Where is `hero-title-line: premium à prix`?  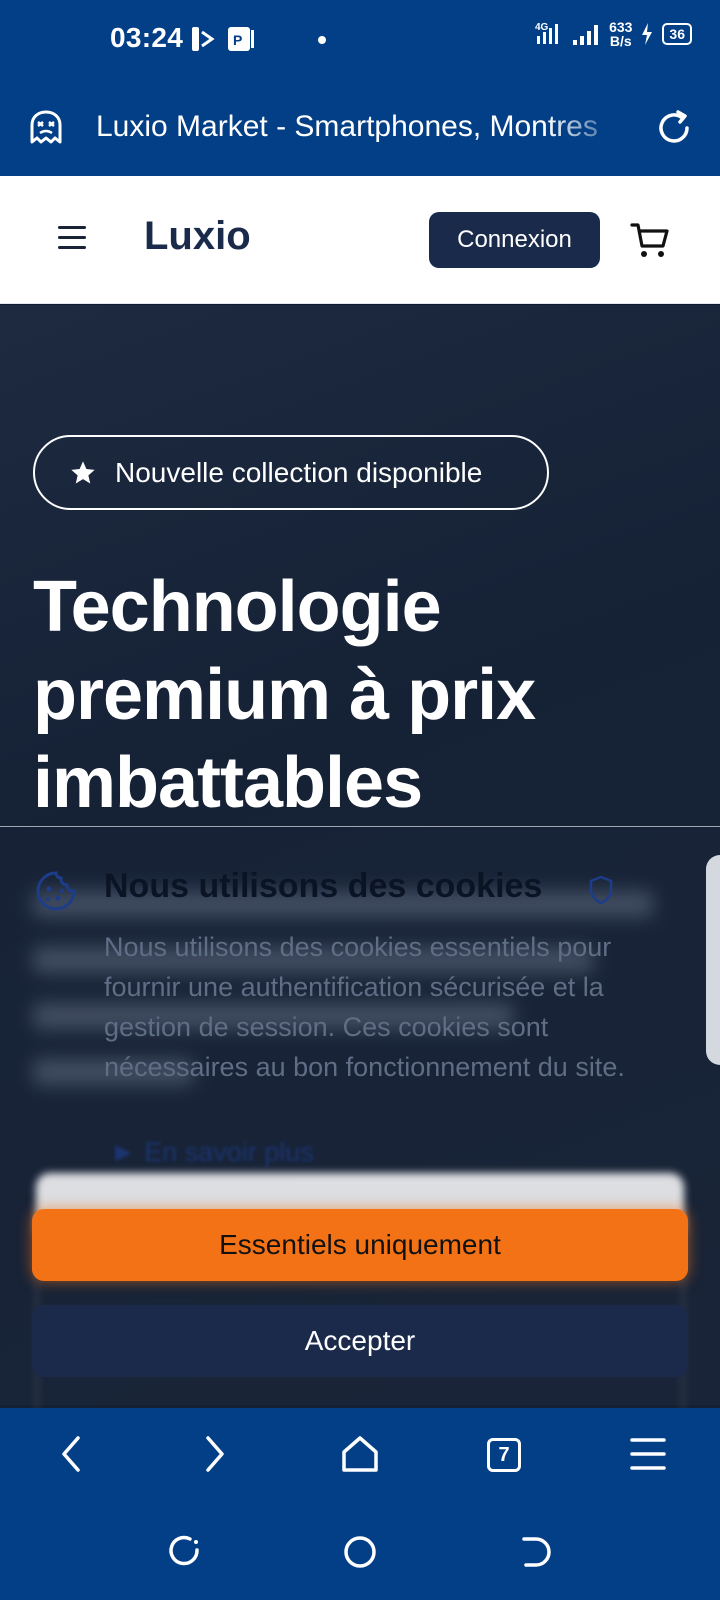 hero-title-line: premium à prix is located at coordinates (284, 695).